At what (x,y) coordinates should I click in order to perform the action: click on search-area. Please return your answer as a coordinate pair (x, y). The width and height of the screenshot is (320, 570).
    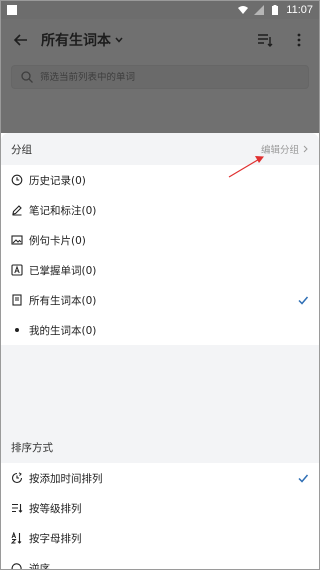
    Looking at the image, I should click on (160, 97).